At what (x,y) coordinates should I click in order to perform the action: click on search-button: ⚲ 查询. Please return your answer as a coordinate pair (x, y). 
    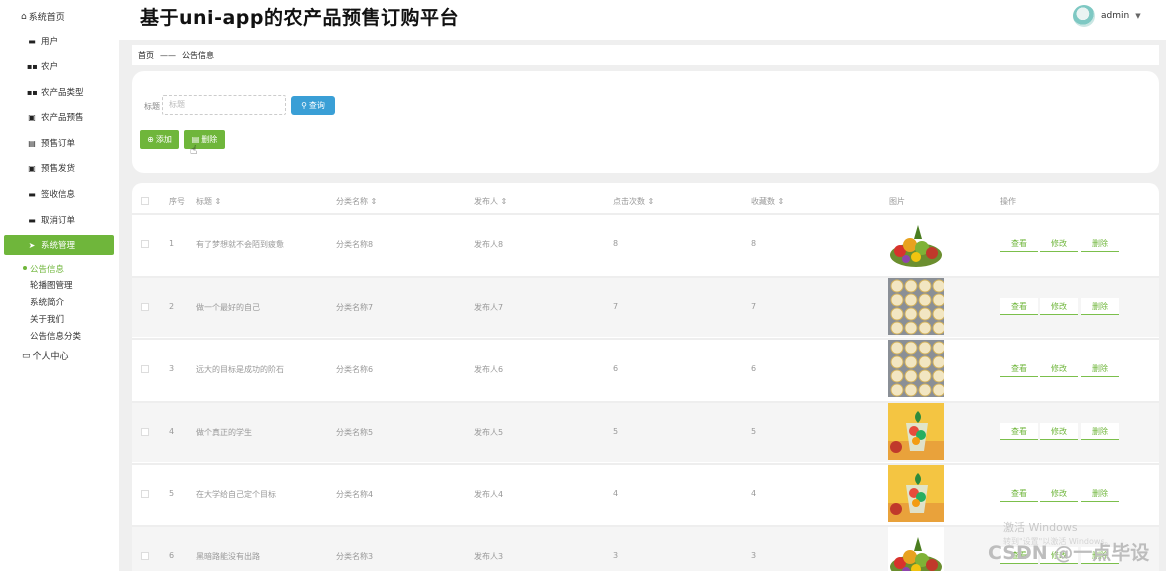
    Looking at the image, I should click on (313, 105).